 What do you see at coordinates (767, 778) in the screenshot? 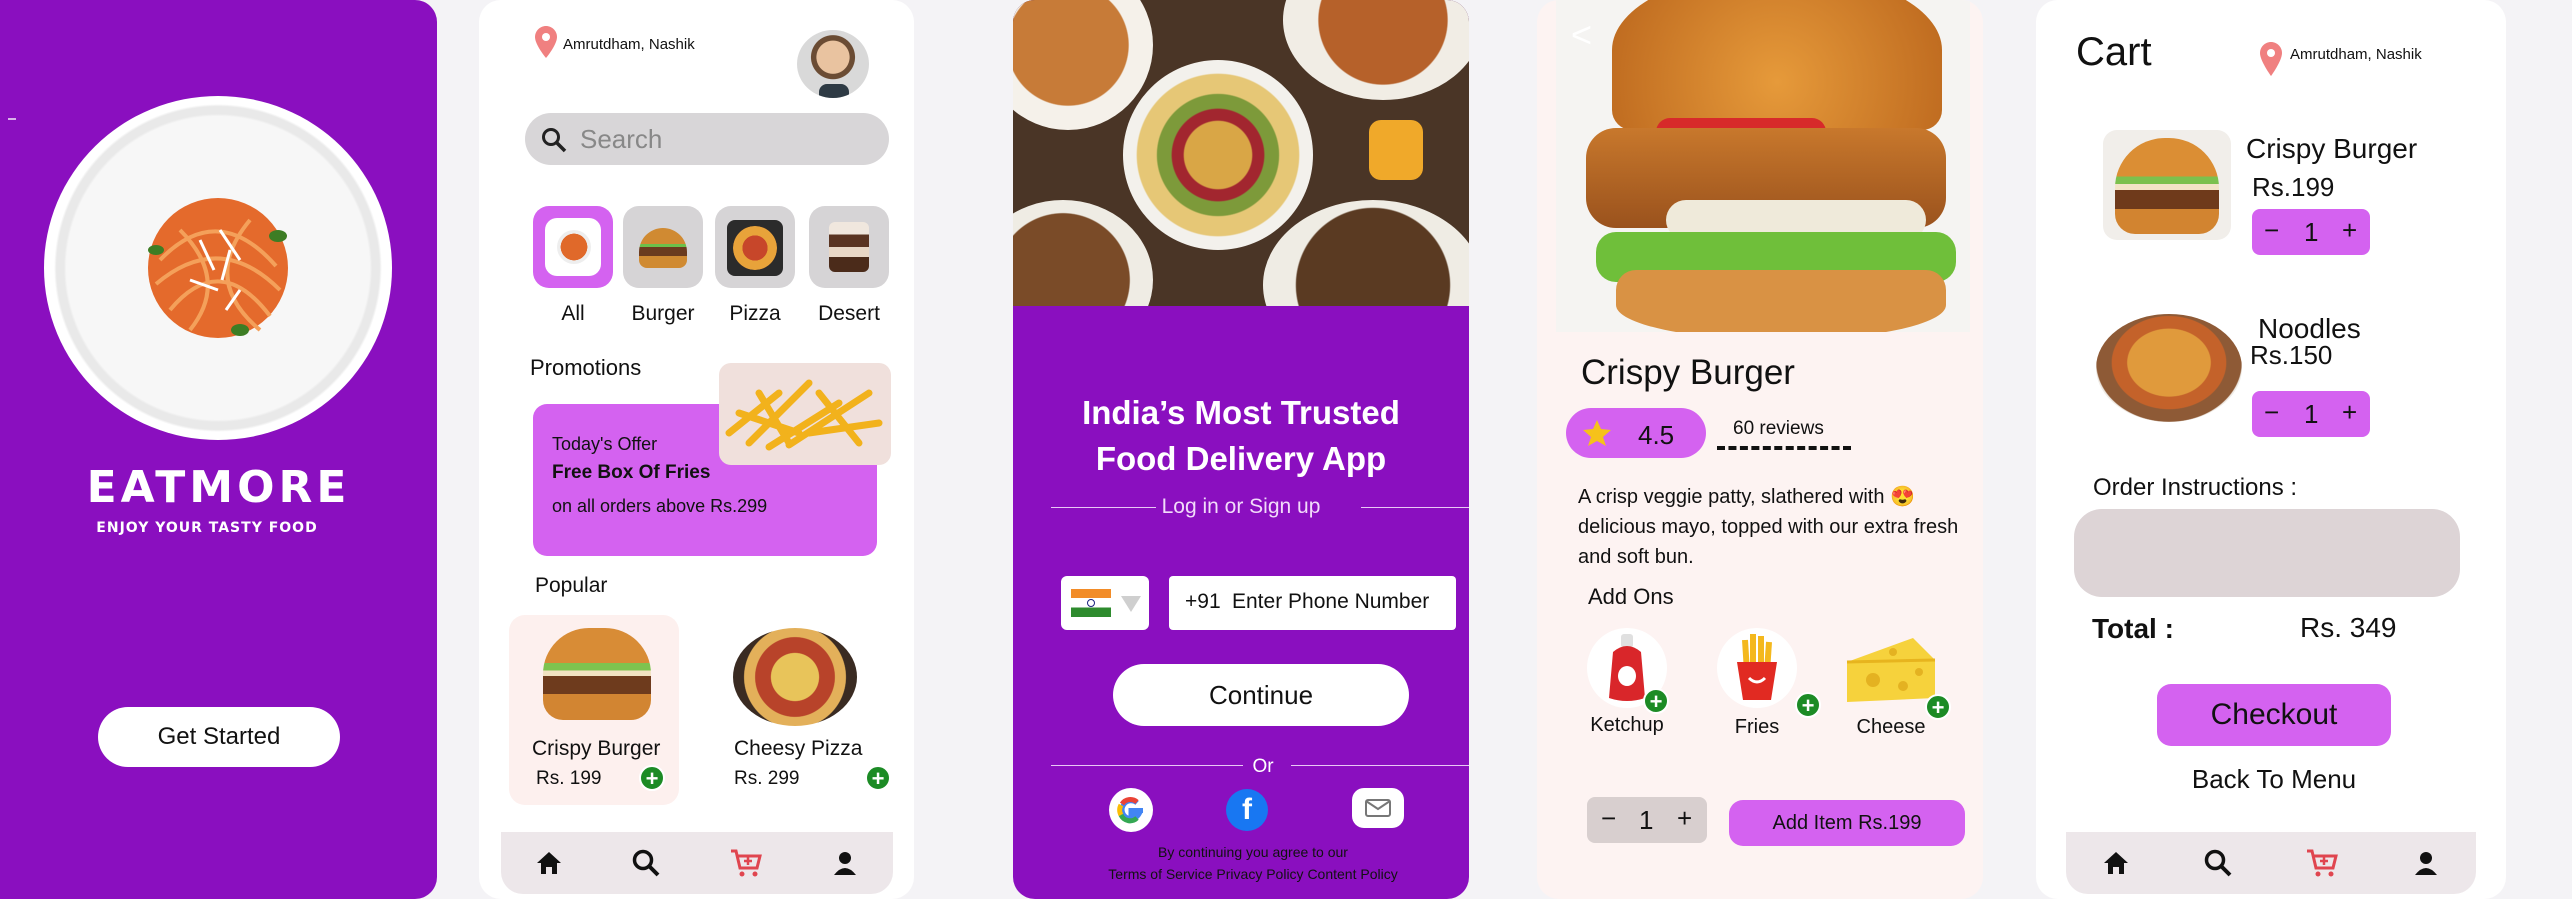
I see `popular-price-1: Rs. 299` at bounding box center [767, 778].